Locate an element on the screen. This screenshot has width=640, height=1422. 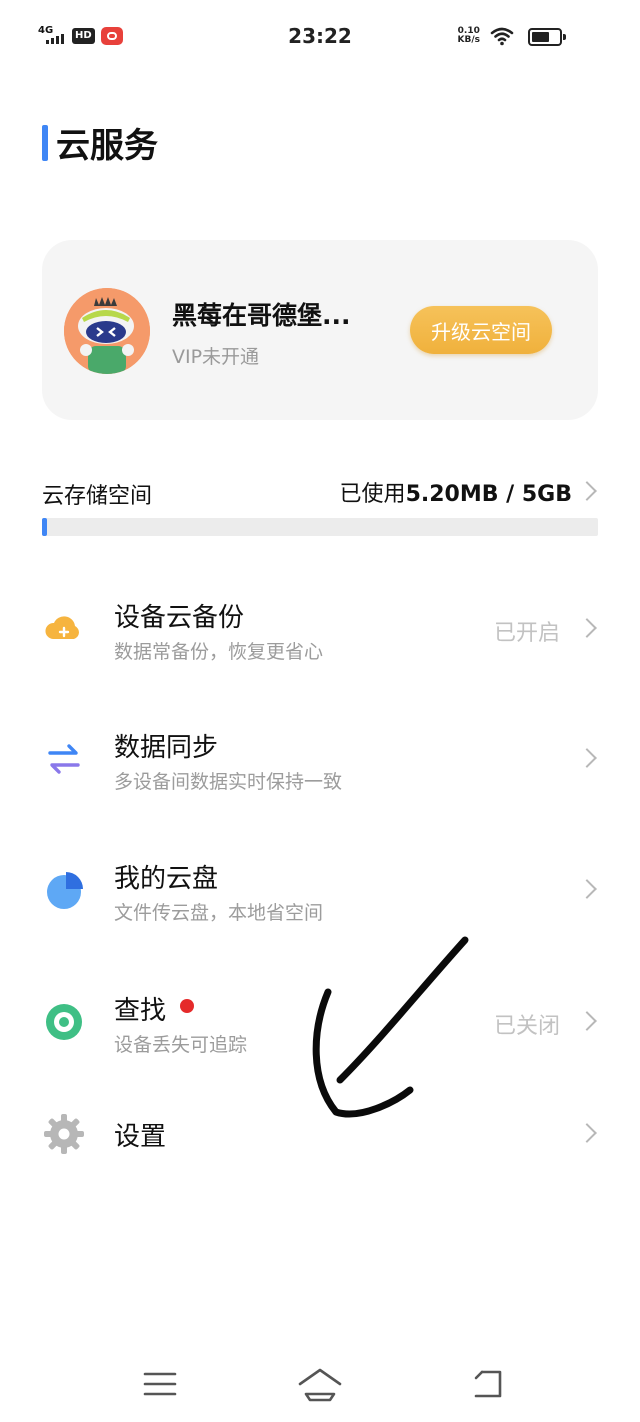
locate-icon is located at coordinates (64, 1022).